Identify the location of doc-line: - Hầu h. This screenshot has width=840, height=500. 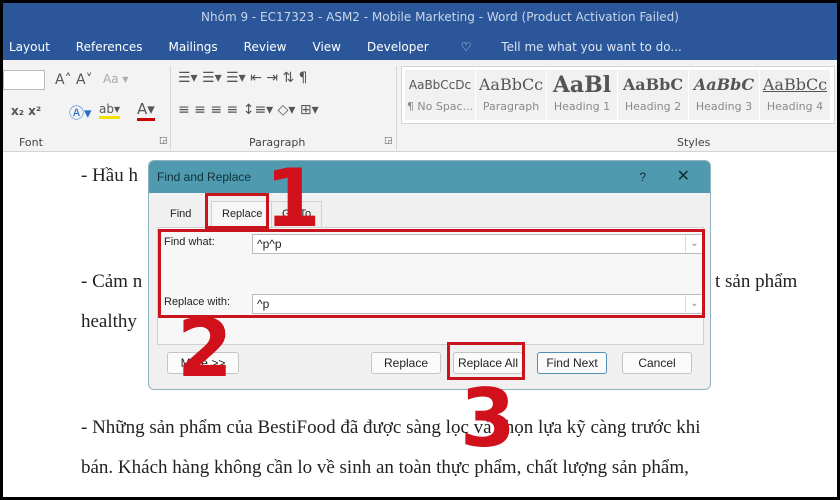
(109, 175).